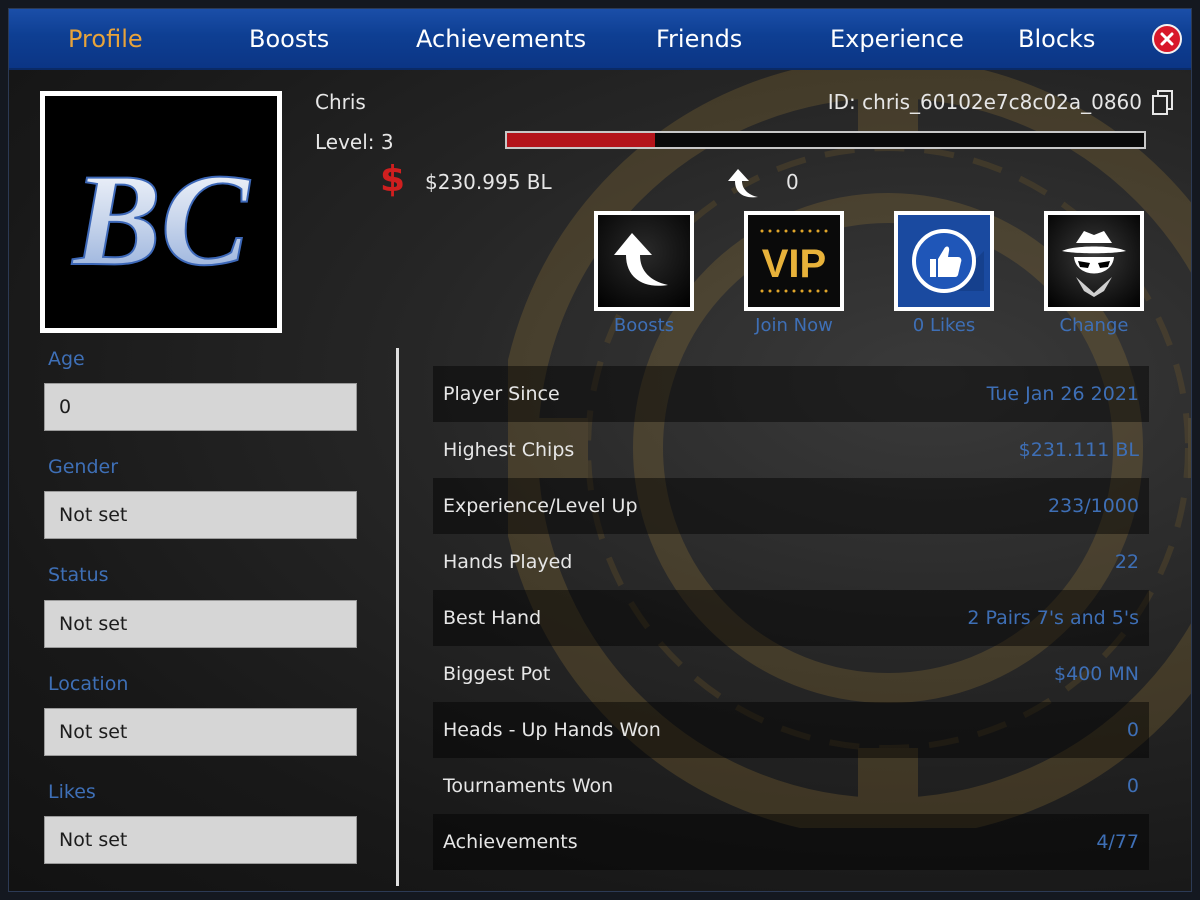 The width and height of the screenshot is (1200, 900). What do you see at coordinates (200, 732) in the screenshot?
I see `location-input` at bounding box center [200, 732].